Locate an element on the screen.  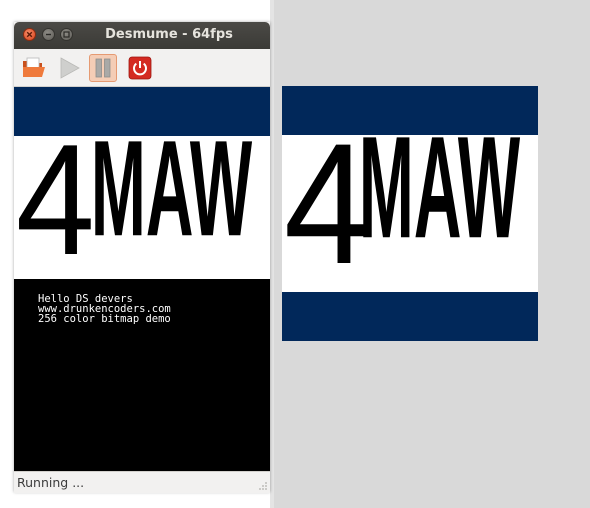
folder-open-icon is located at coordinates (34, 67).